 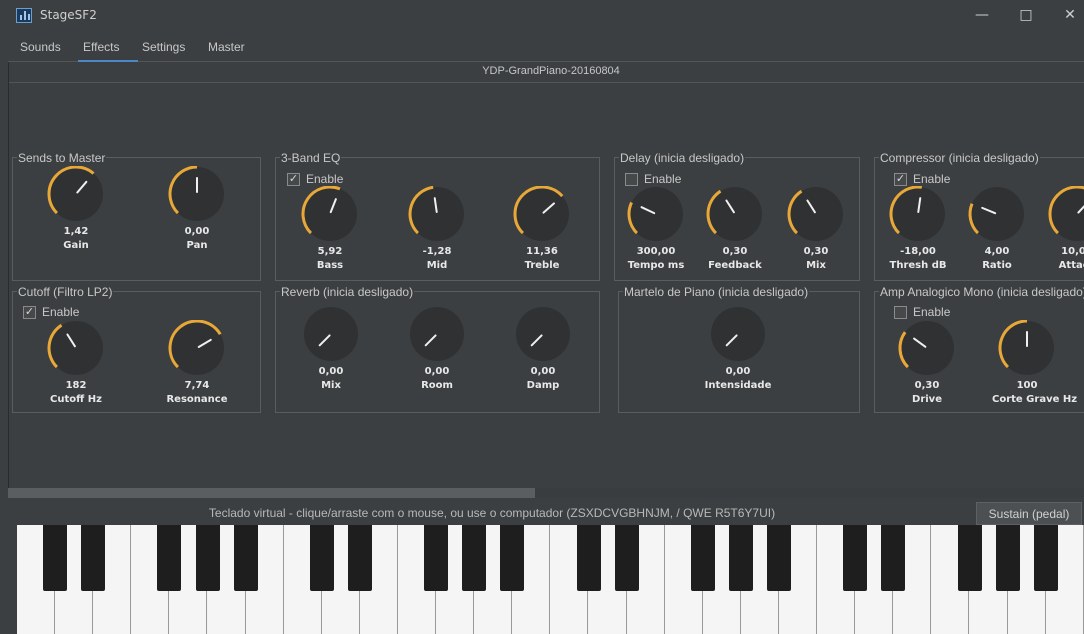 What do you see at coordinates (997, 265) in the screenshot?
I see `knob-label: Ratio` at bounding box center [997, 265].